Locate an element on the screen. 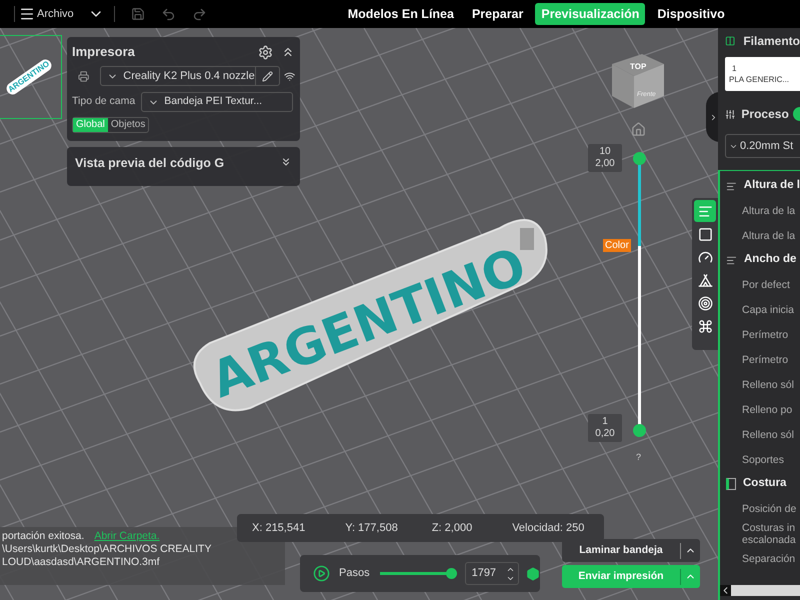 The width and height of the screenshot is (800, 600). settings-icon is located at coordinates (265, 52).